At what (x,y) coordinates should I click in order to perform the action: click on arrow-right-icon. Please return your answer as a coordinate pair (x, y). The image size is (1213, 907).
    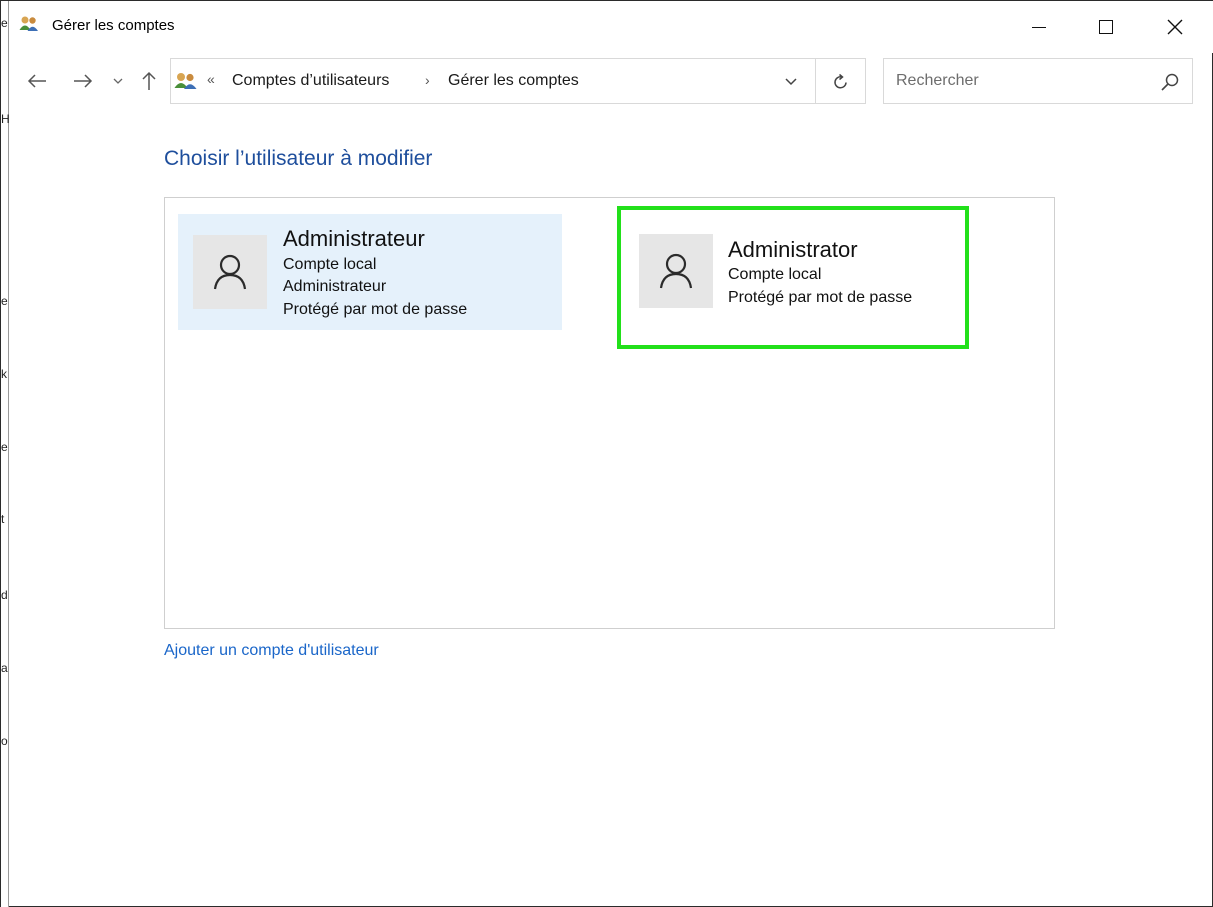
    Looking at the image, I should click on (83, 81).